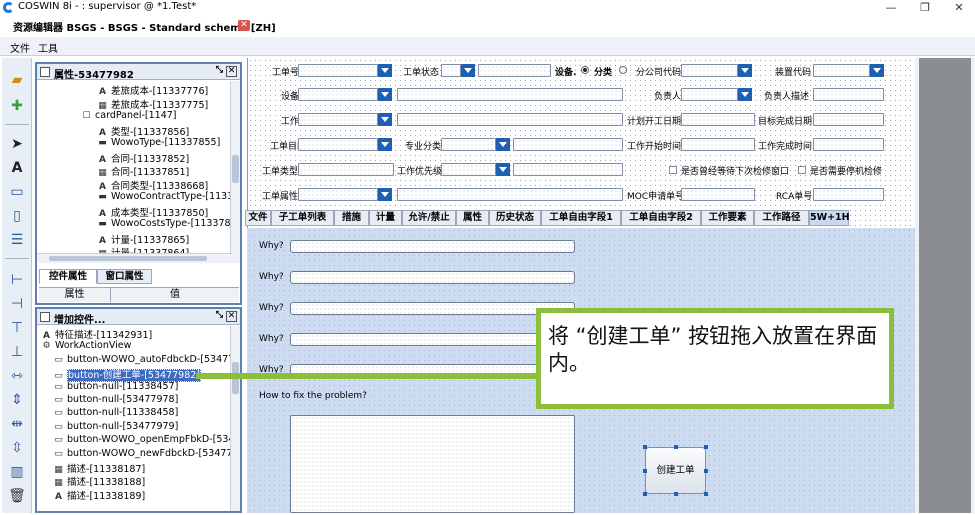 The width and height of the screenshot is (975, 515). I want to click on minimize-button: —, so click(891, 8).